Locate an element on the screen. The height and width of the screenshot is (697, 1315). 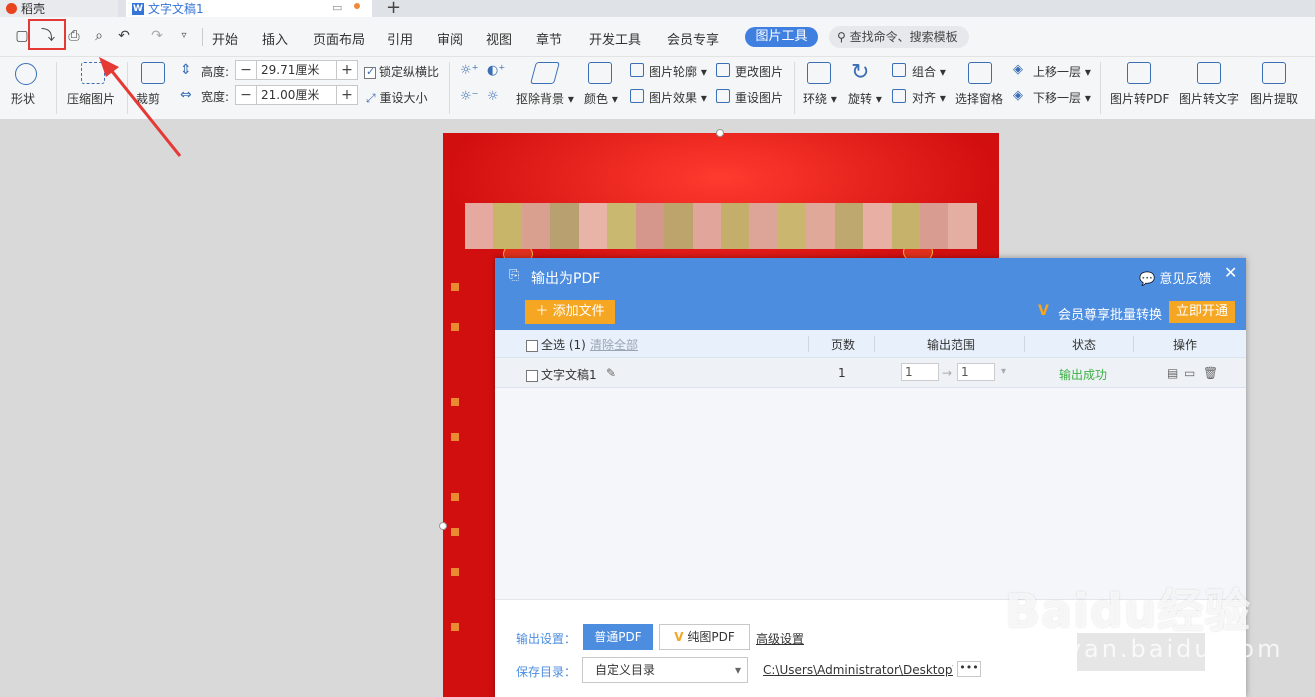
customize-toolbar-icon: ▿ is located at coordinates (184, 36).